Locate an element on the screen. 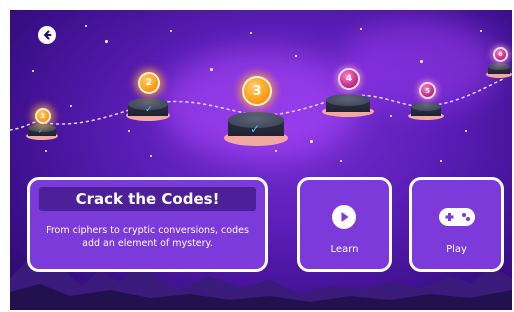 The image size is (514, 312). level-number: 1 is located at coordinates (43, 116).